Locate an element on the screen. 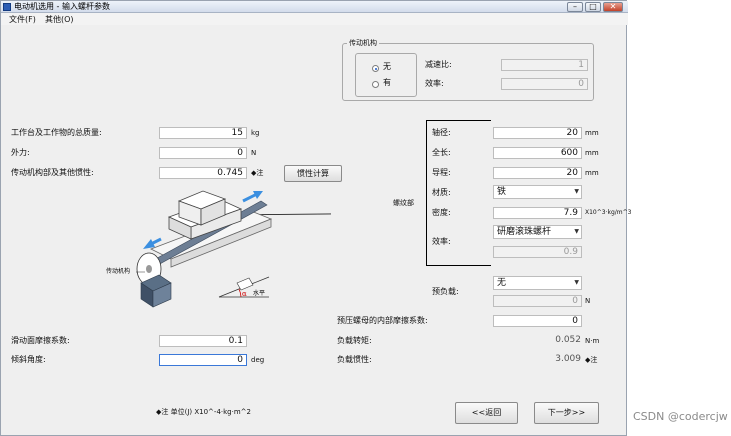  load-inertia-note: ◆注 is located at coordinates (591, 360).